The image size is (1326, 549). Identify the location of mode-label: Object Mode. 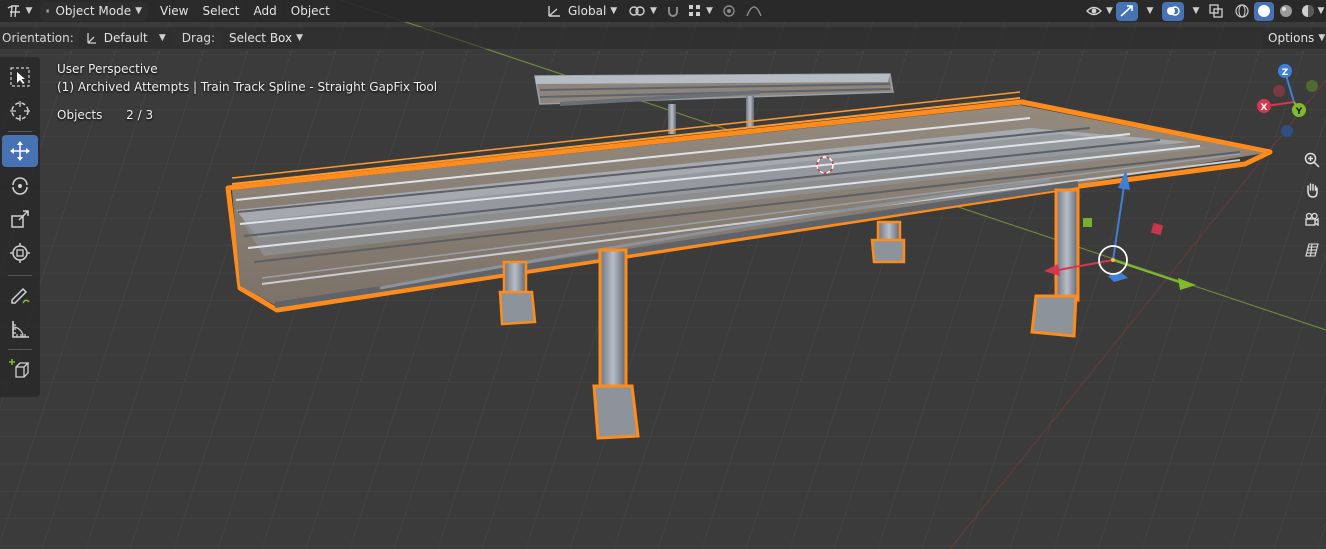
(93, 11).